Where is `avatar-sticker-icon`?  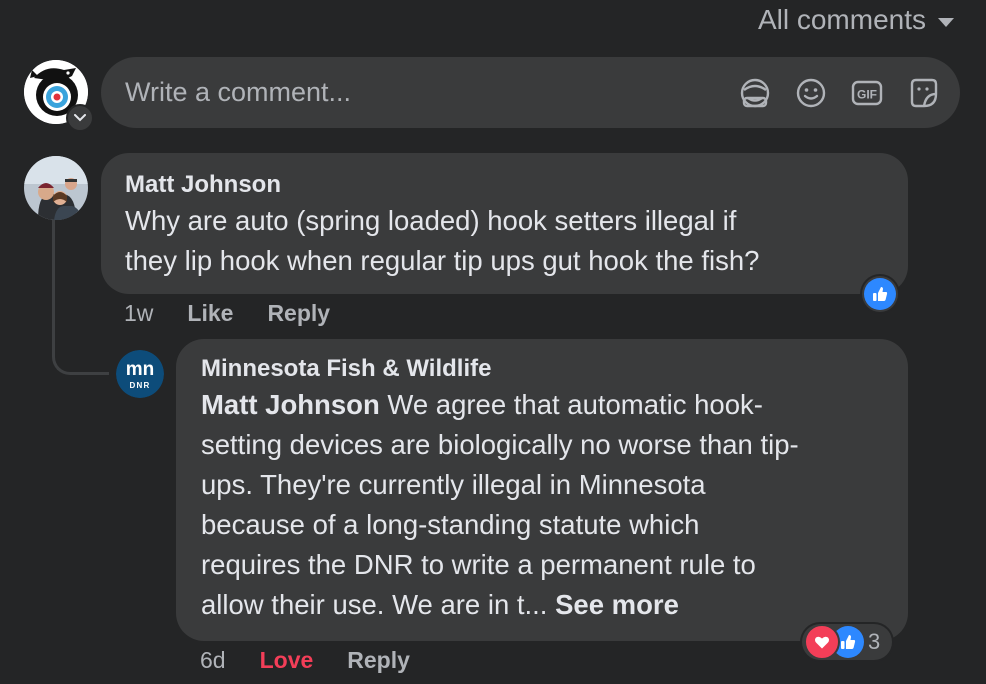
avatar-sticker-icon is located at coordinates (755, 93).